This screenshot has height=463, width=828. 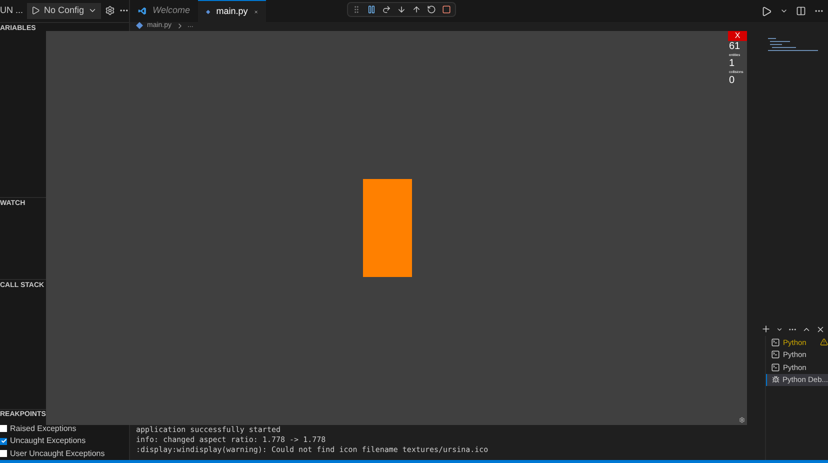 What do you see at coordinates (232, 11) in the screenshot?
I see `editor-tab: main.py` at bounding box center [232, 11].